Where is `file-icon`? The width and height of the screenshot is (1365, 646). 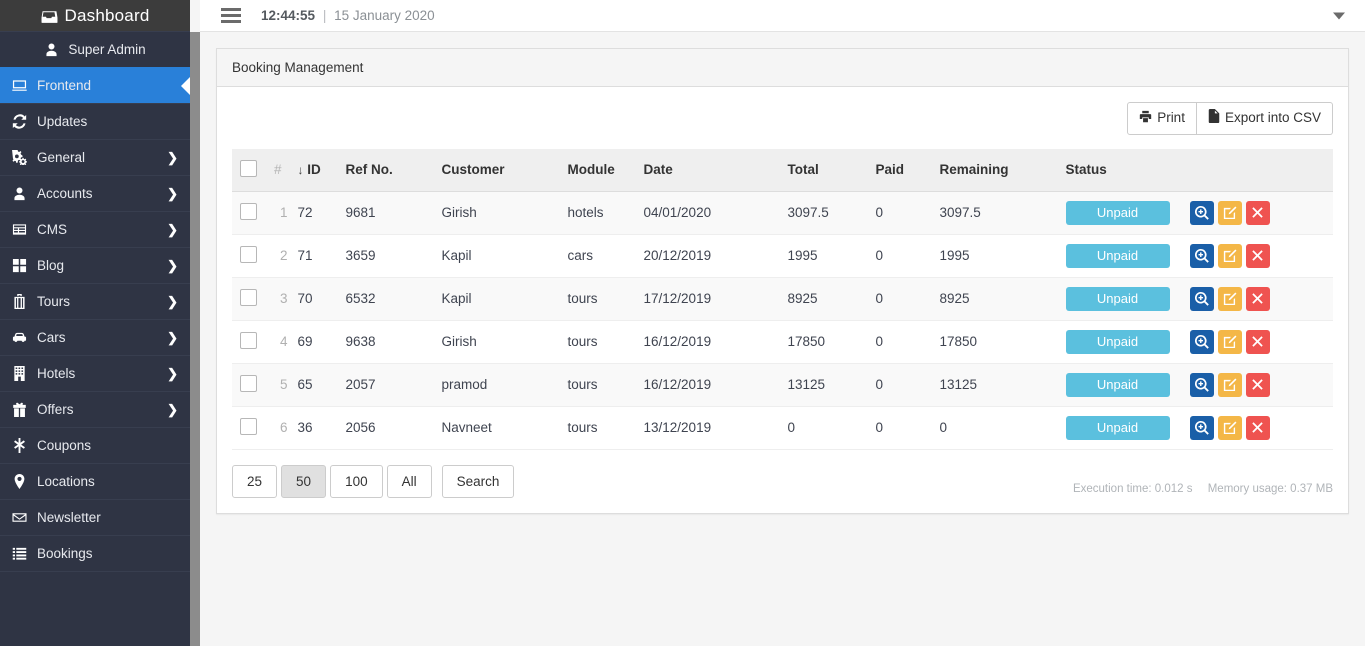
file-icon is located at coordinates (1214, 118).